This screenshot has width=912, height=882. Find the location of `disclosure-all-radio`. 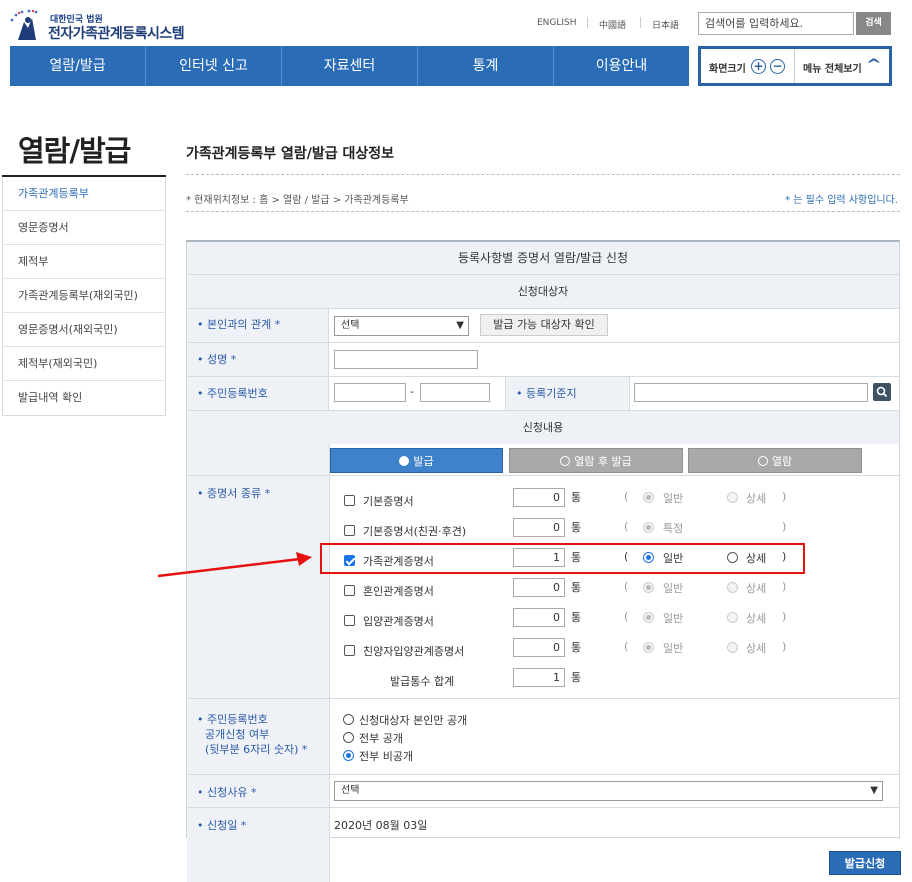

disclosure-all-radio is located at coordinates (348, 737).